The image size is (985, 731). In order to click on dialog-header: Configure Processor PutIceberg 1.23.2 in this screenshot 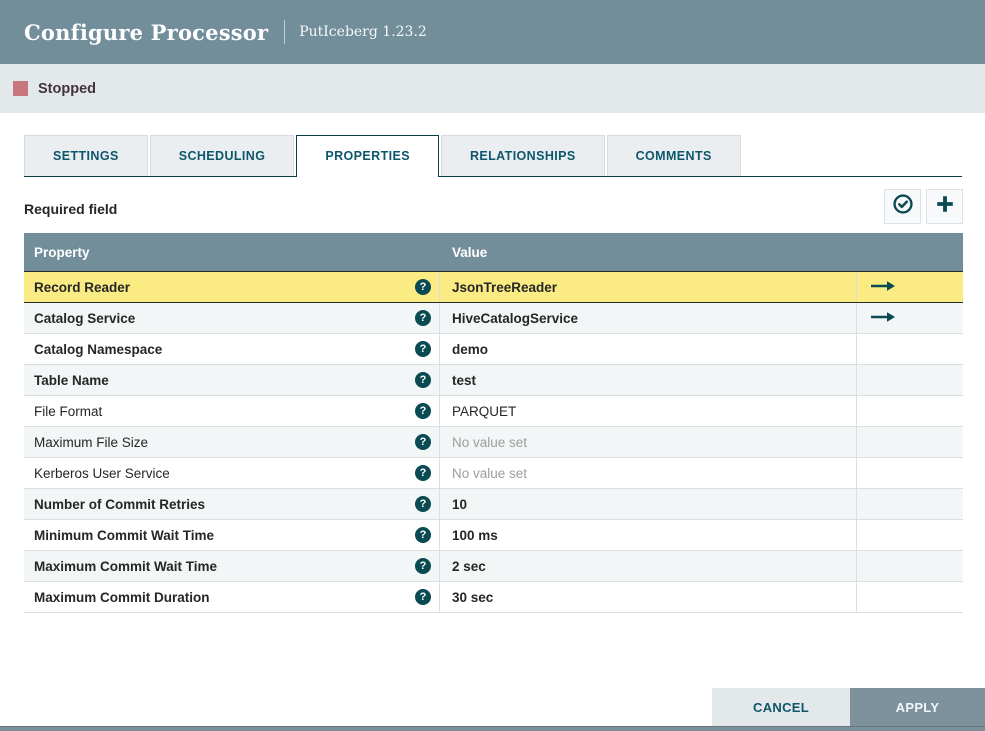, I will do `click(492, 32)`.